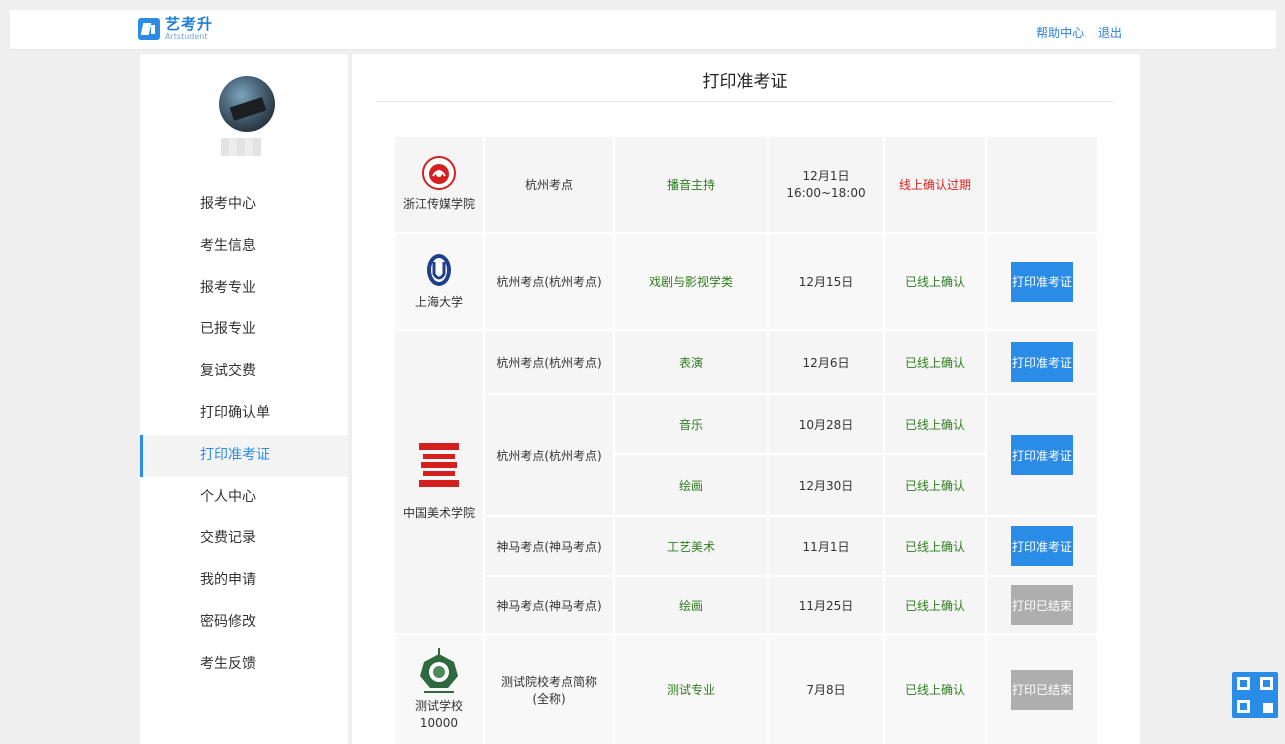 This screenshot has height=744, width=1285. I want to click on school-cell: 中国美术学院, so click(439, 482).